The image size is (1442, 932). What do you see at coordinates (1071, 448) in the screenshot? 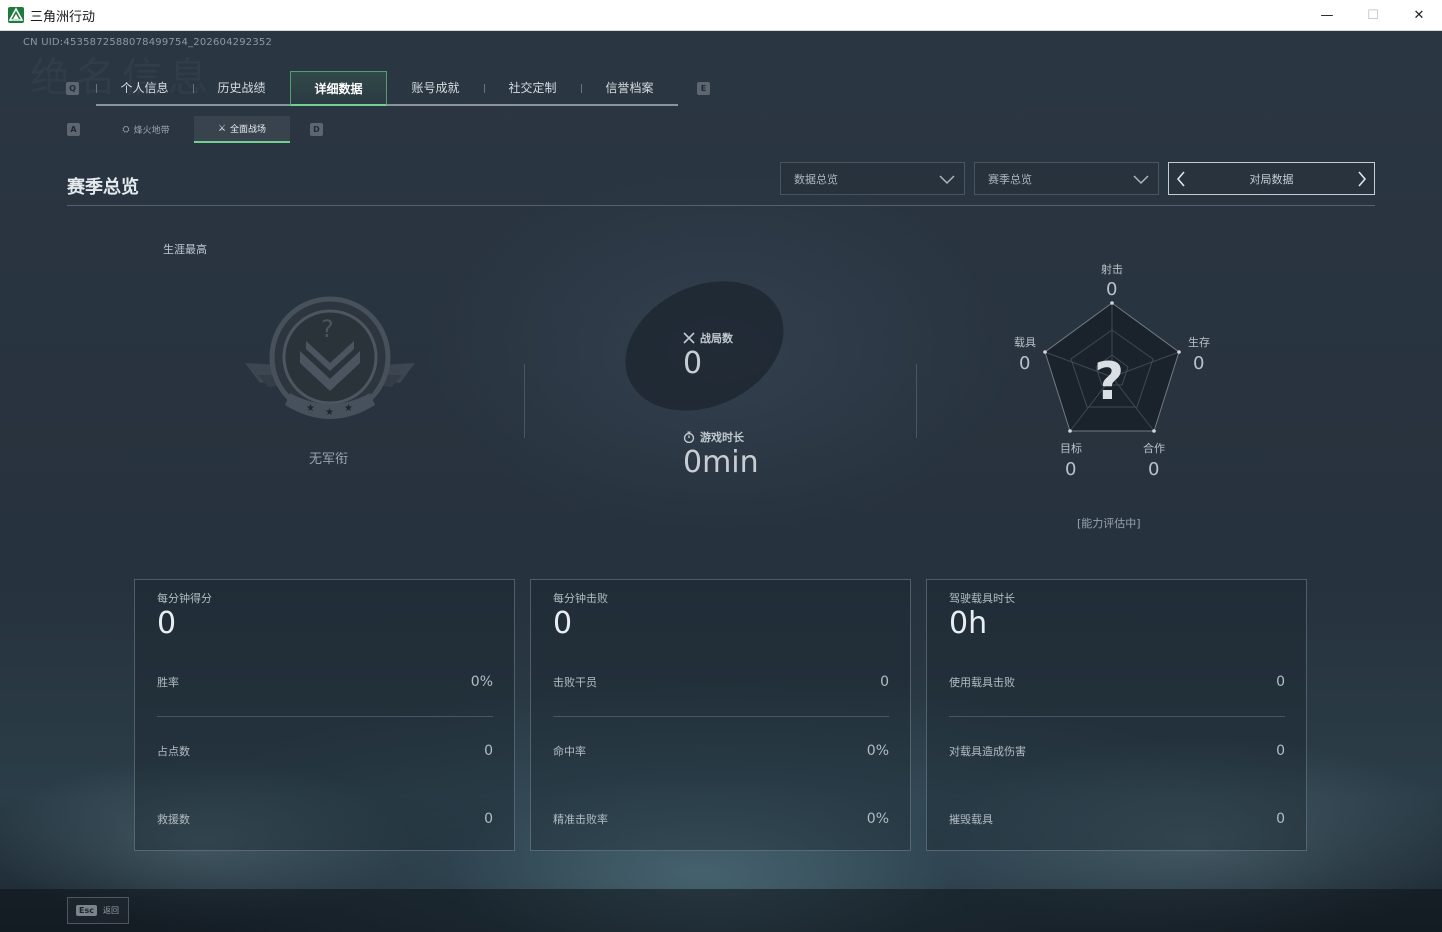
I see `radar-label-objective: 目标` at bounding box center [1071, 448].